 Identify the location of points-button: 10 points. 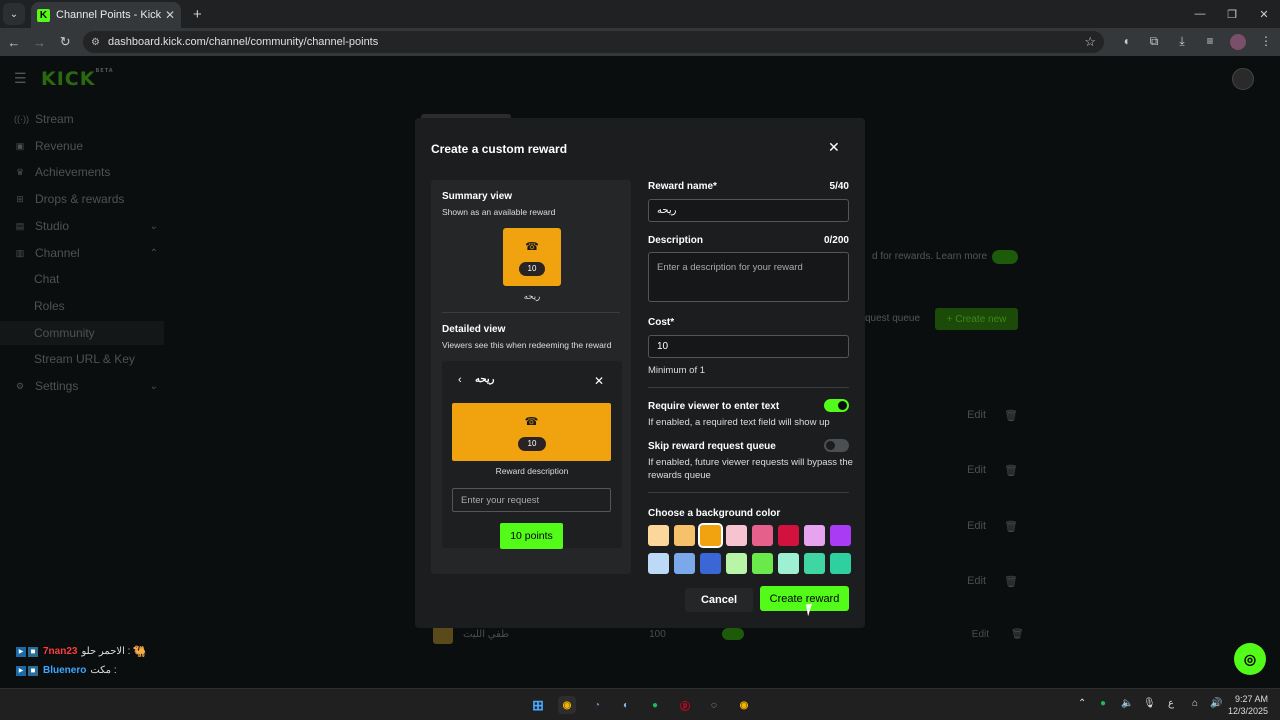
(531, 536).